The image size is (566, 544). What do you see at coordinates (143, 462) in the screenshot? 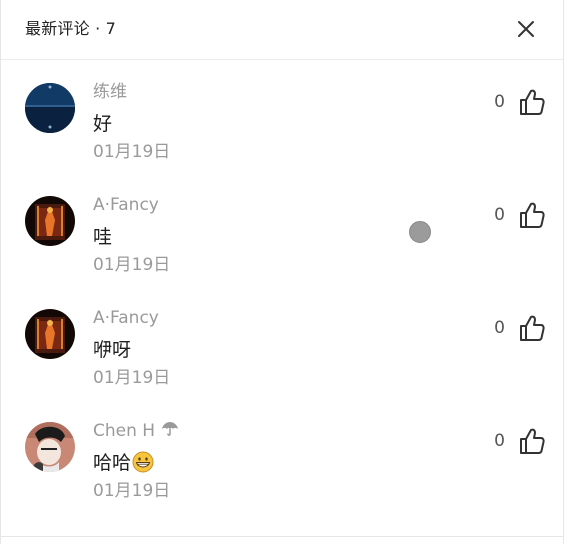
I see `grinning-face-emoji` at bounding box center [143, 462].